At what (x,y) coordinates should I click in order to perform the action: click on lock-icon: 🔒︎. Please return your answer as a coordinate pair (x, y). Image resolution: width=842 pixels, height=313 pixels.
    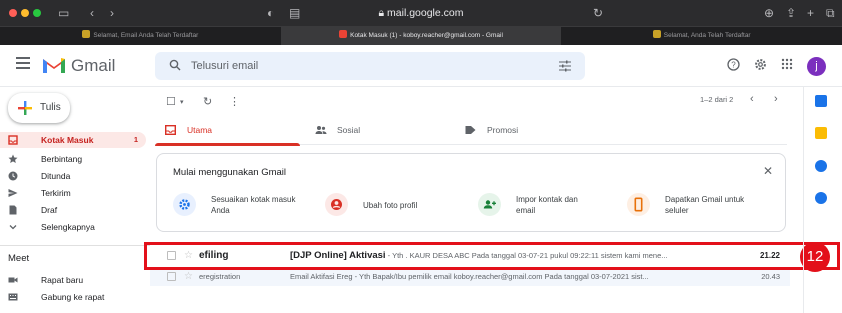
    Looking at the image, I should click on (381, 13).